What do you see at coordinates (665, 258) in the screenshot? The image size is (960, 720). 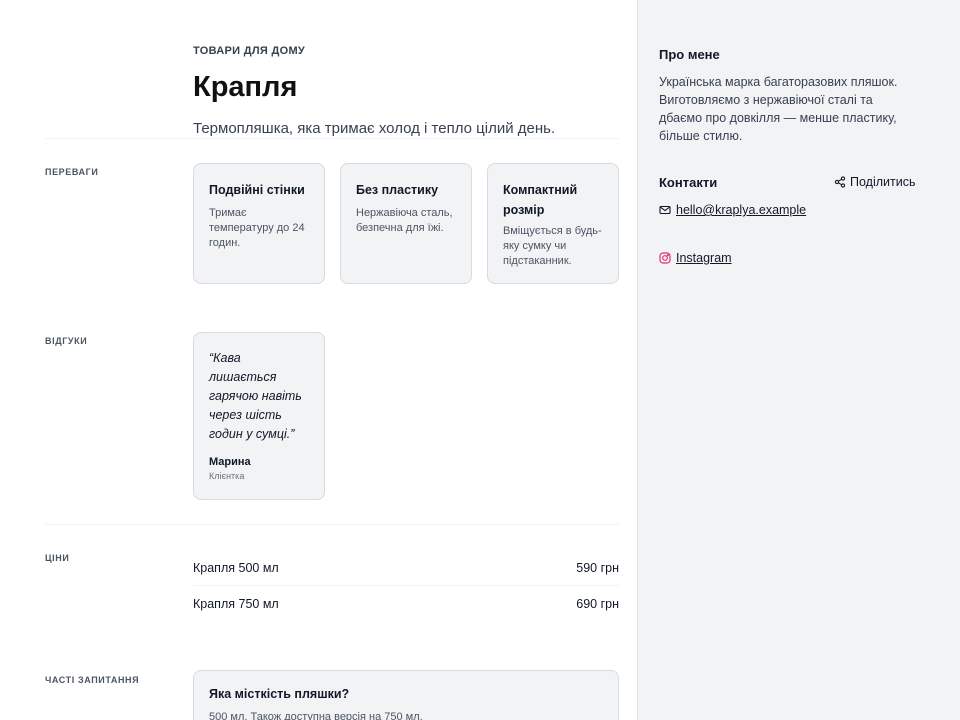 I see `instagram-icon` at bounding box center [665, 258].